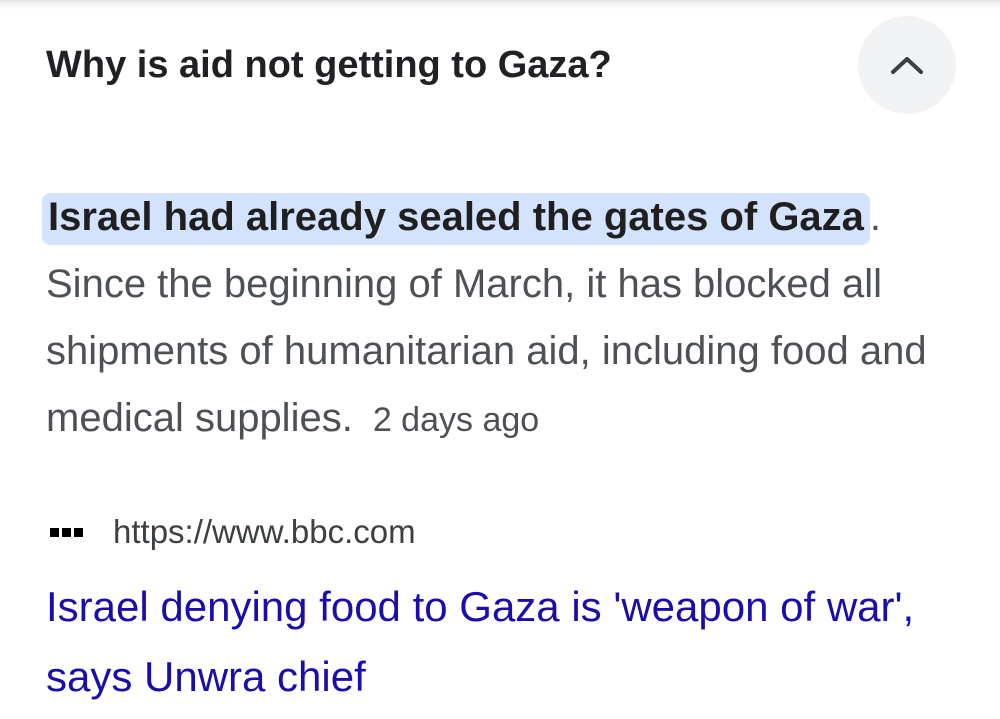  Describe the element at coordinates (875, 217) in the screenshot. I see `answer-punctuation: .` at that location.